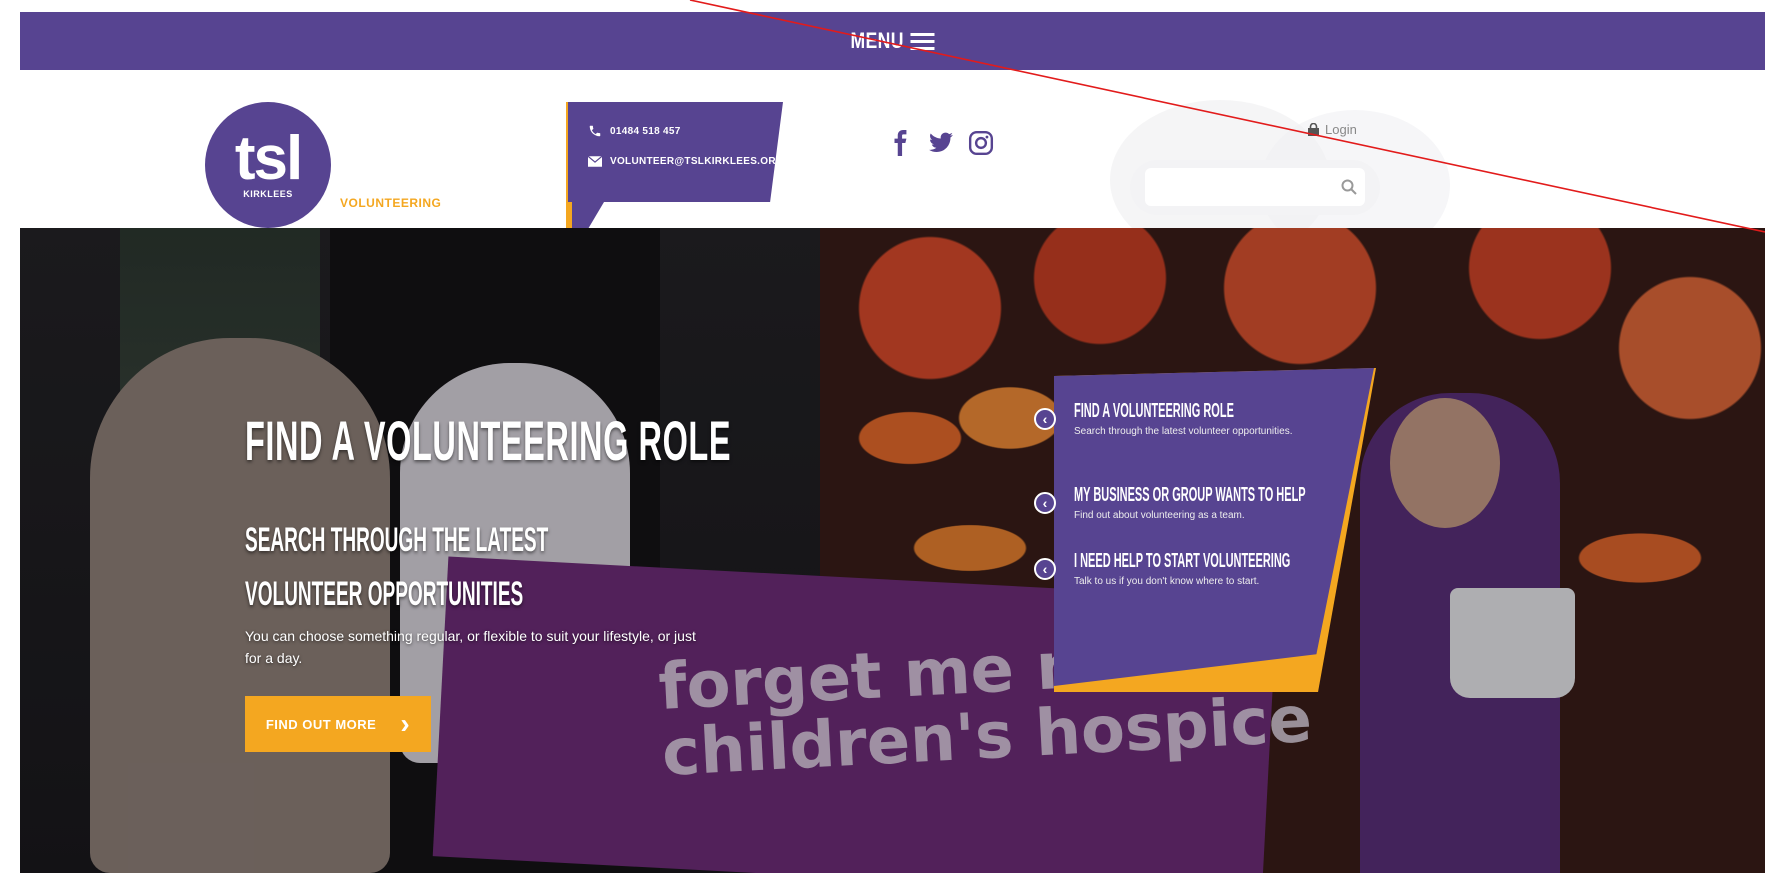 The height and width of the screenshot is (873, 1765). I want to click on social-links, so click(941, 143).